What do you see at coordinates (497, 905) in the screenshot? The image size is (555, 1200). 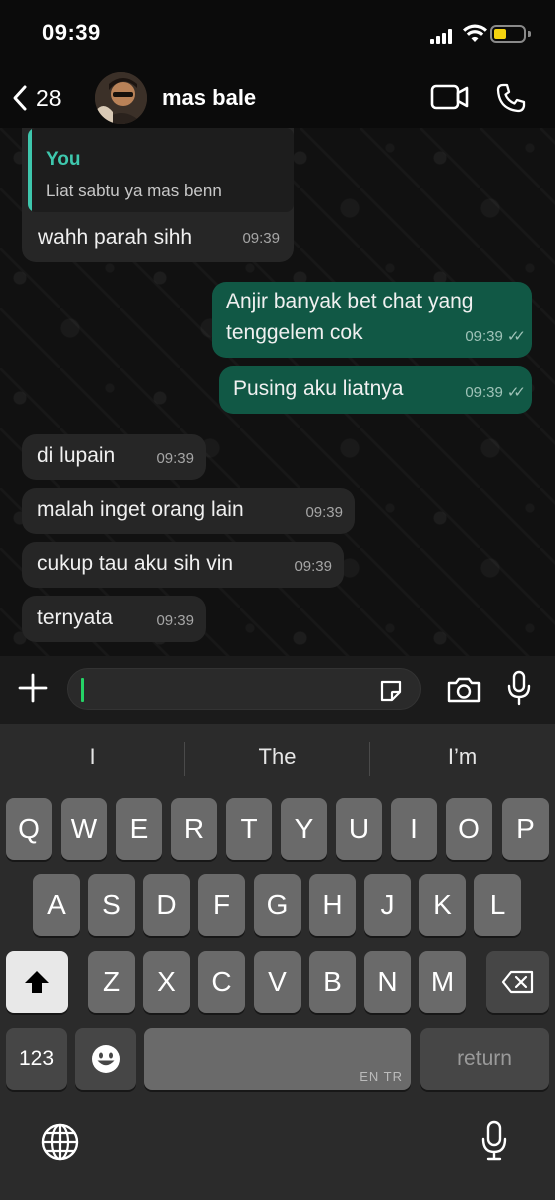 I see `key-l: L` at bounding box center [497, 905].